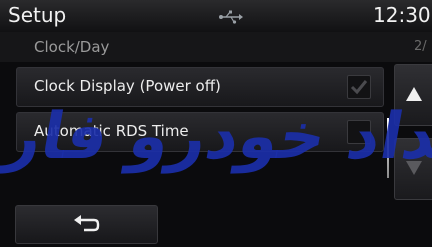 The width and height of the screenshot is (432, 247). What do you see at coordinates (72, 47) in the screenshot?
I see `section-title: Clock/Day` at bounding box center [72, 47].